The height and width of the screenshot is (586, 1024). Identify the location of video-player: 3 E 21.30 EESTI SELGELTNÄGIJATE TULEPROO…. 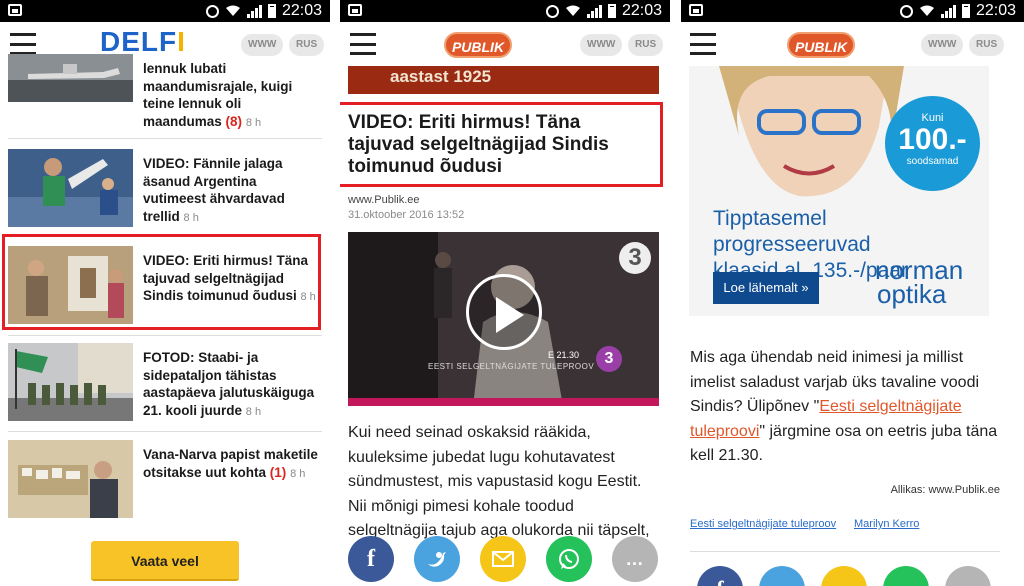
(503, 319).